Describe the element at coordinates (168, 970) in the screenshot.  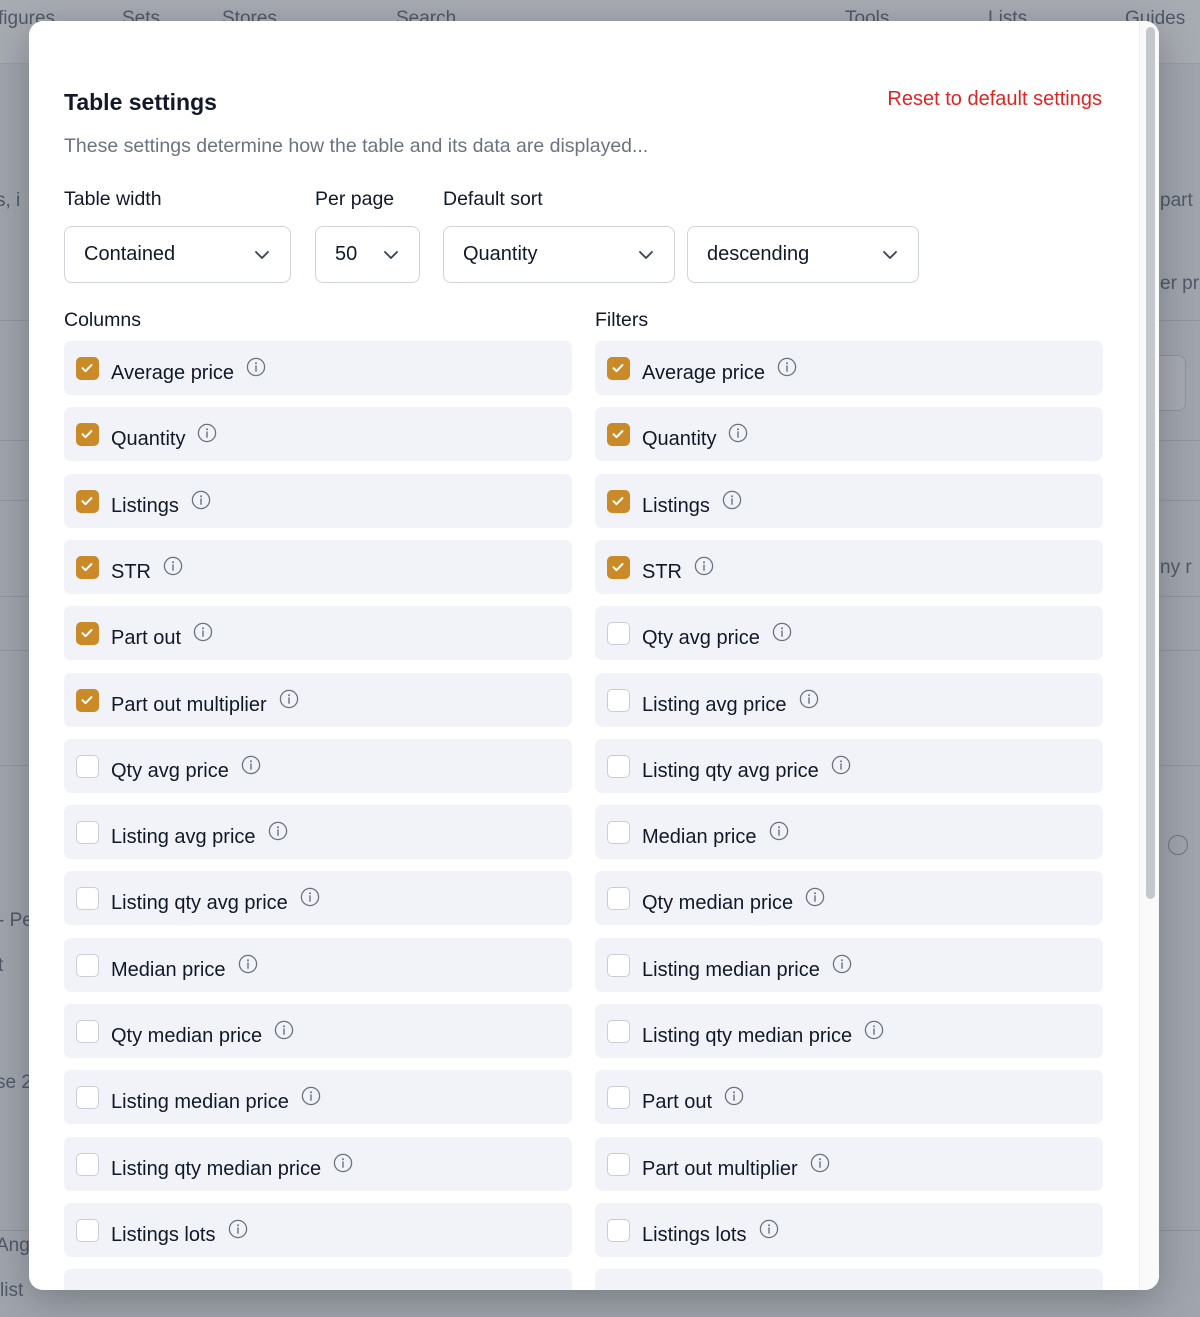
I see `option-label: Median price` at that location.